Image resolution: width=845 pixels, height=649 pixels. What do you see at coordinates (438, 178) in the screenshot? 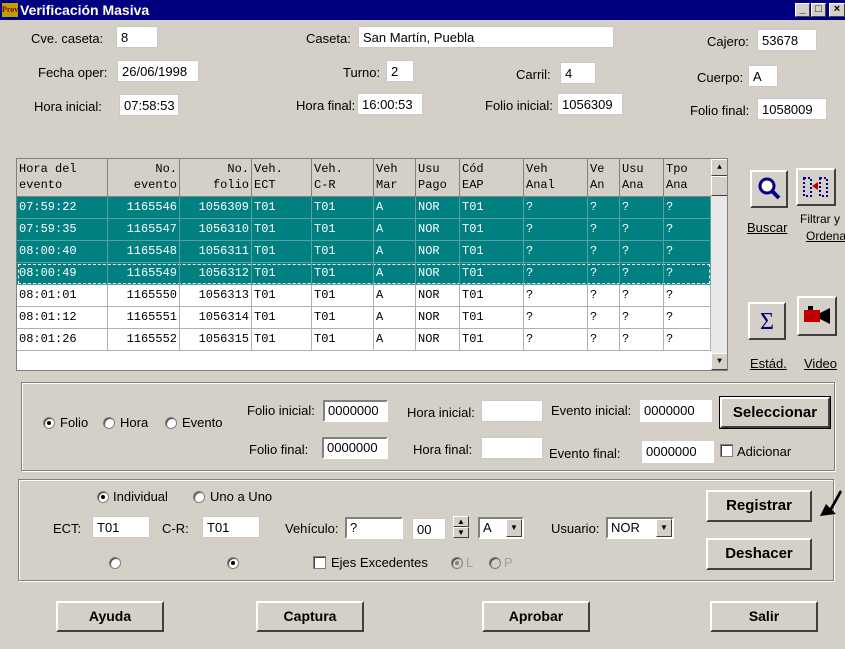
I see `col-usu-pago: Usu Pago` at bounding box center [438, 178].